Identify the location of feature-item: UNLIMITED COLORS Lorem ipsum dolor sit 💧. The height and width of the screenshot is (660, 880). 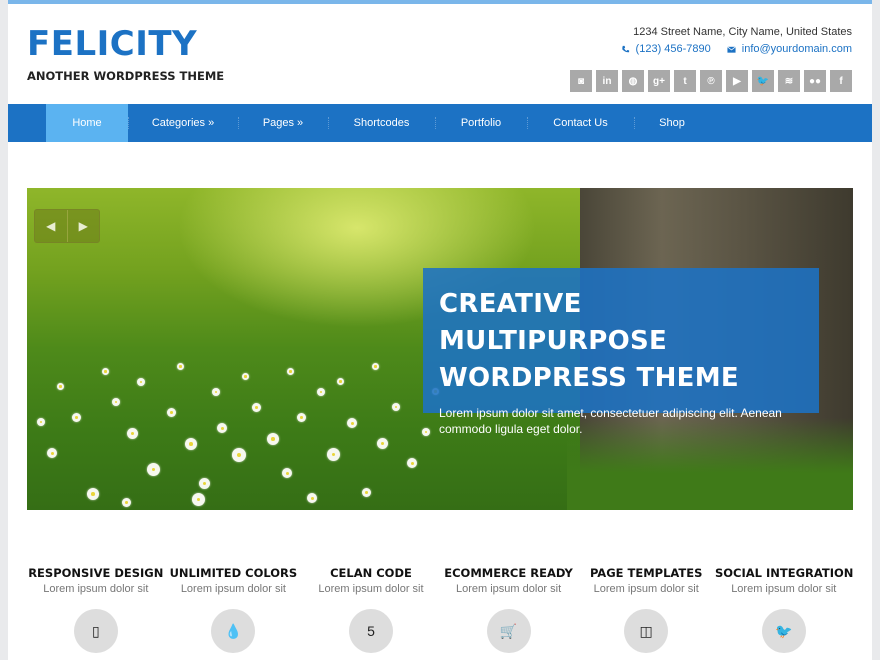
(234, 609).